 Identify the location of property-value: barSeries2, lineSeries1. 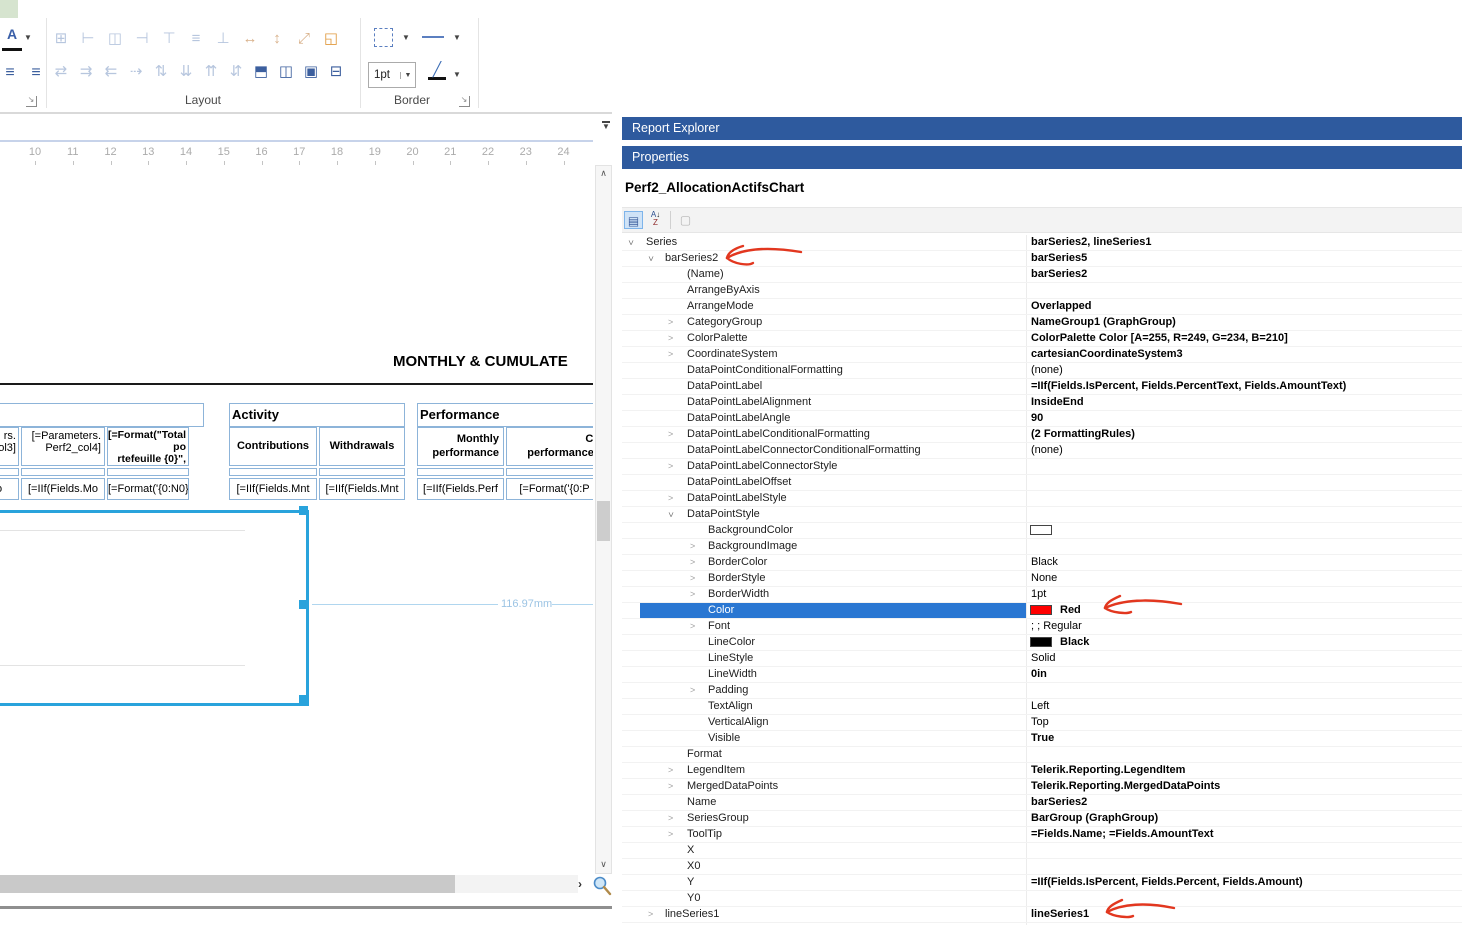
(1091, 242).